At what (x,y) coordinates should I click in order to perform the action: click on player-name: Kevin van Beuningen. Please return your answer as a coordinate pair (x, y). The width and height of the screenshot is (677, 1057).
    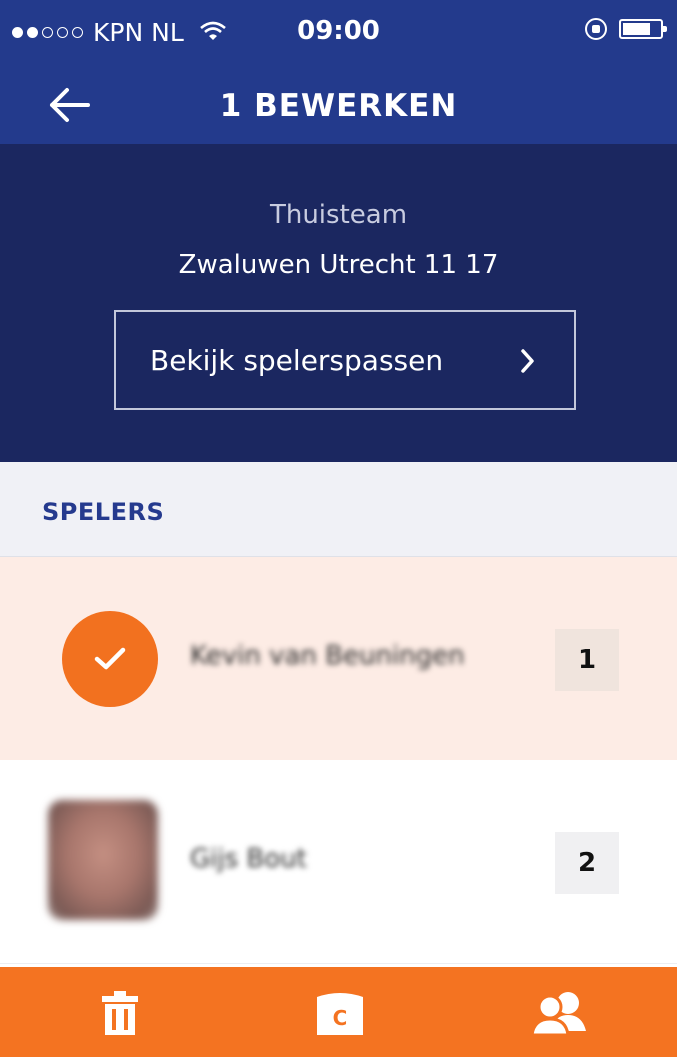
    Looking at the image, I should click on (327, 656).